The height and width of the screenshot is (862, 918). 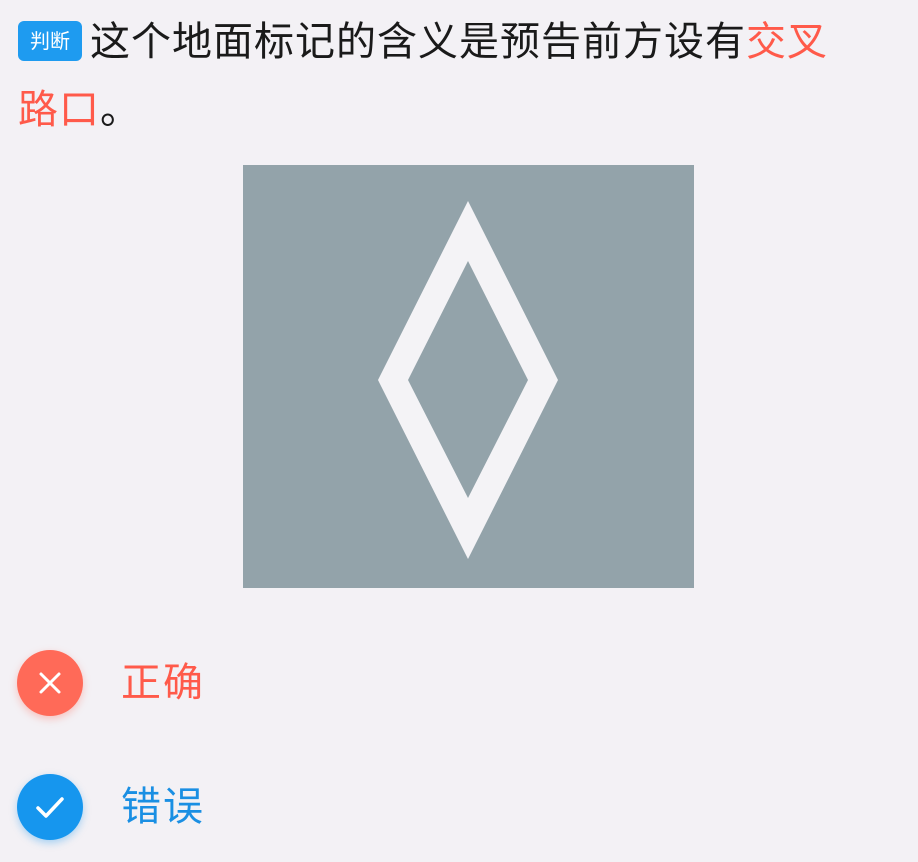 What do you see at coordinates (120, 110) in the screenshot?
I see `question-text-end: 。` at bounding box center [120, 110].